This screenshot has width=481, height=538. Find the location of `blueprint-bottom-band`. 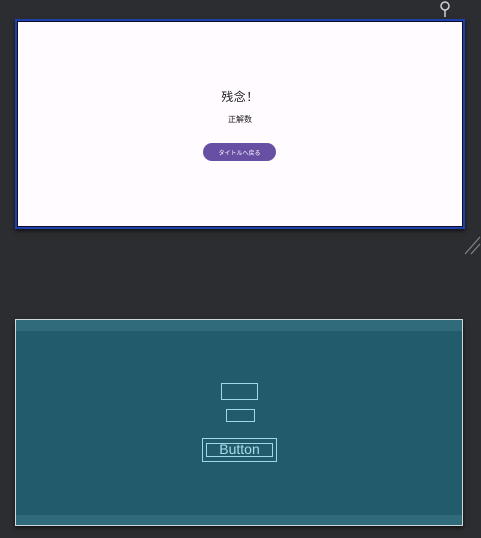

blueprint-bottom-band is located at coordinates (239, 520).